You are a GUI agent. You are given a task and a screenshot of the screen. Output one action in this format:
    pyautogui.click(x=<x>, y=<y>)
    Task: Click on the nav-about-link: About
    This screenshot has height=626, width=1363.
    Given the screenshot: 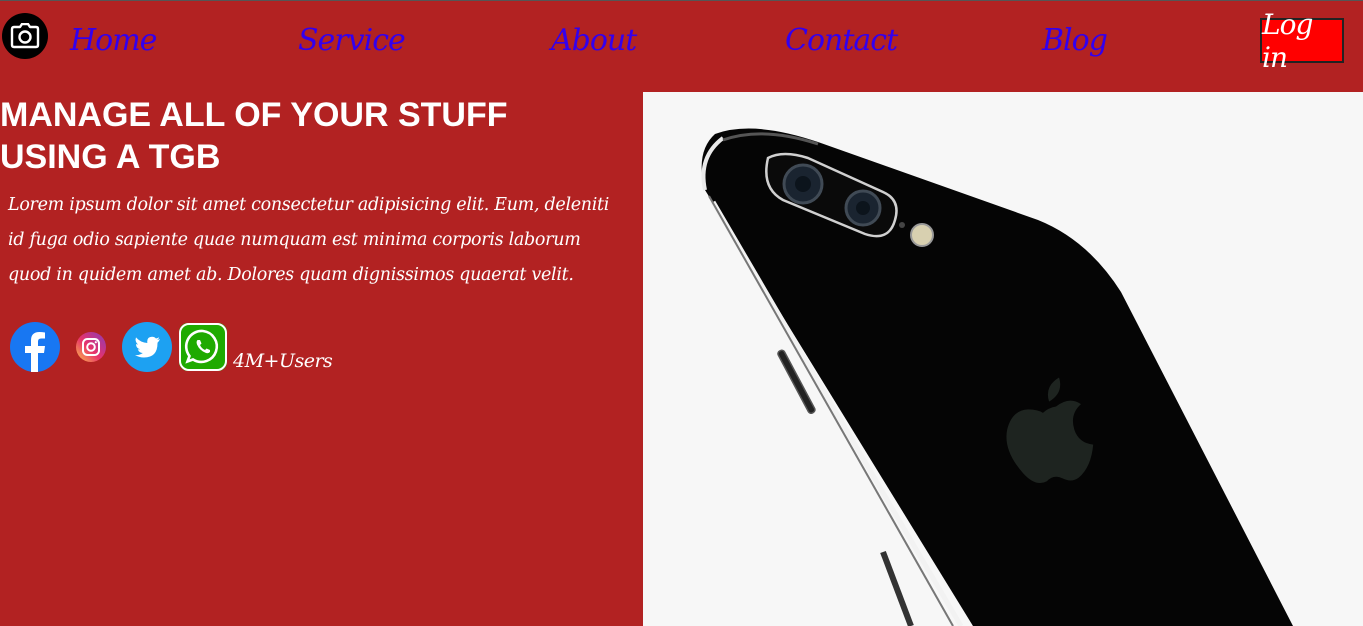 What is the action you would take?
    pyautogui.click(x=594, y=40)
    